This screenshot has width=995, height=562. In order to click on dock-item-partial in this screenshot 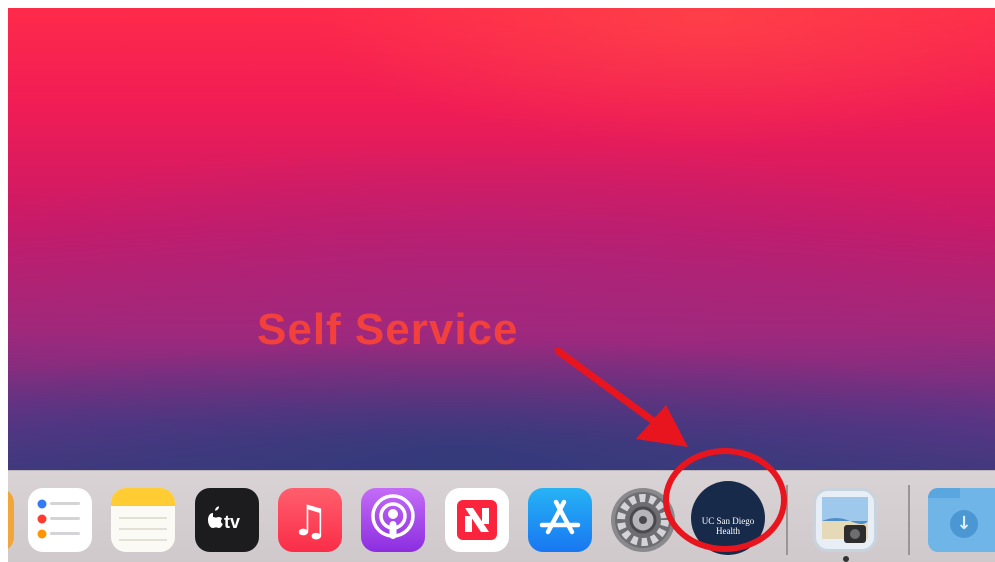, I will do `click(11, 520)`.